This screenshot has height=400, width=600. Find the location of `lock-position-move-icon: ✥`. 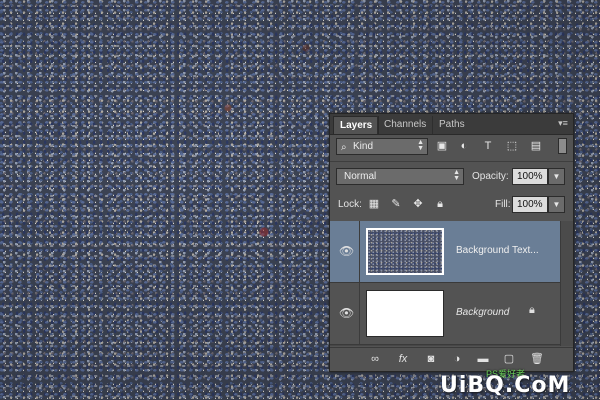

lock-position-move-icon: ✥ is located at coordinates (418, 204).